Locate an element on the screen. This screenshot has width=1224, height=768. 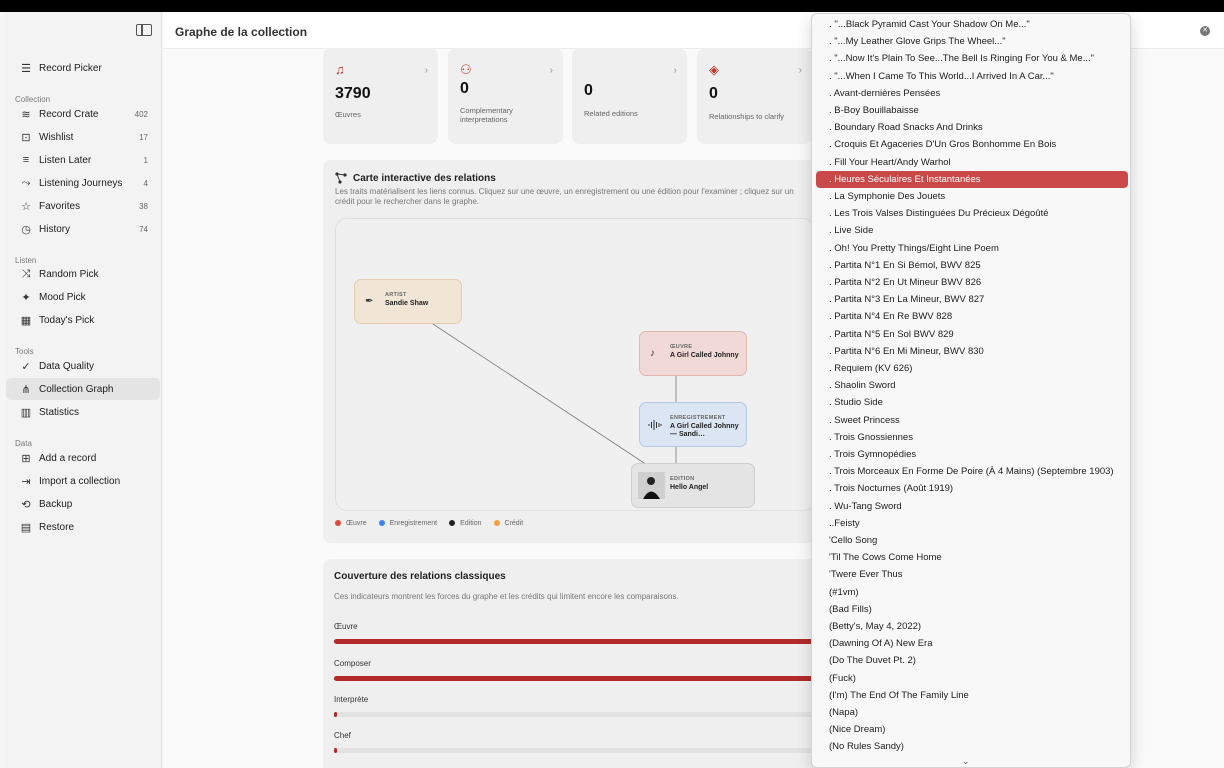
sidebar-item-history: ◷ History 74 is located at coordinates (83, 229).